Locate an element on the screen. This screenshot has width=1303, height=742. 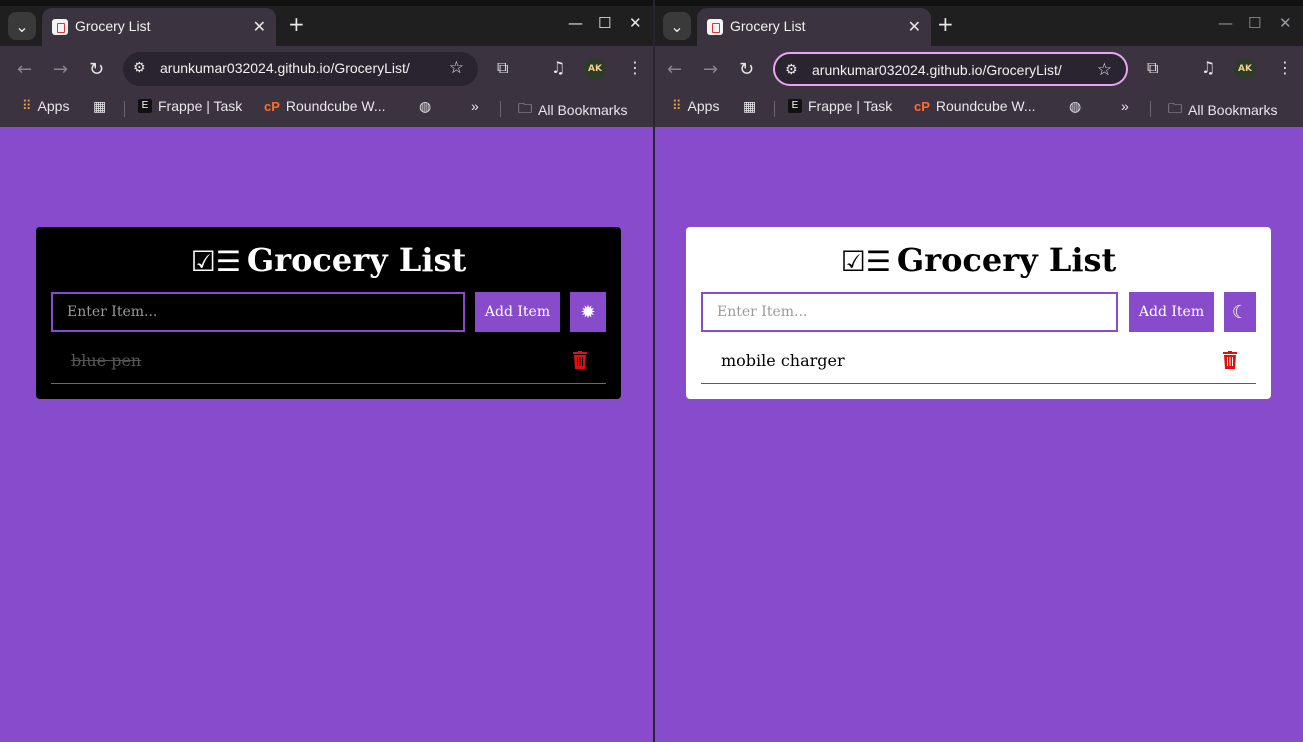
sun-icon: ✹ is located at coordinates (588, 311).